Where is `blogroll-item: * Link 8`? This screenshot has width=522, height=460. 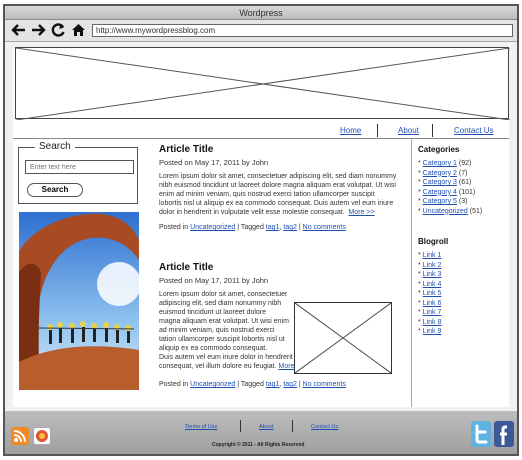
blogroll-item: * Link 8 is located at coordinates (430, 322).